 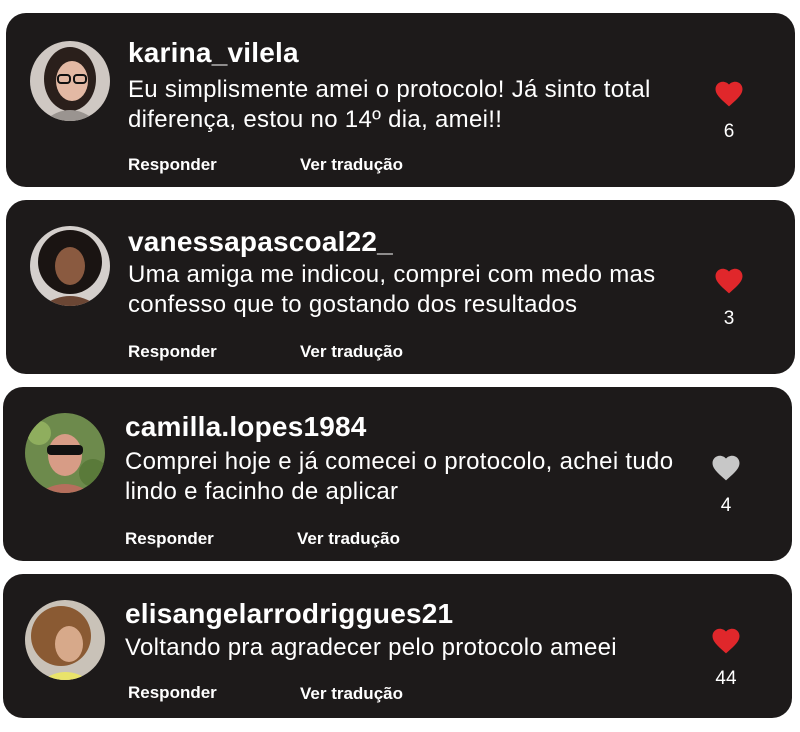 What do you see at coordinates (729, 131) in the screenshot?
I see `like-count: 6` at bounding box center [729, 131].